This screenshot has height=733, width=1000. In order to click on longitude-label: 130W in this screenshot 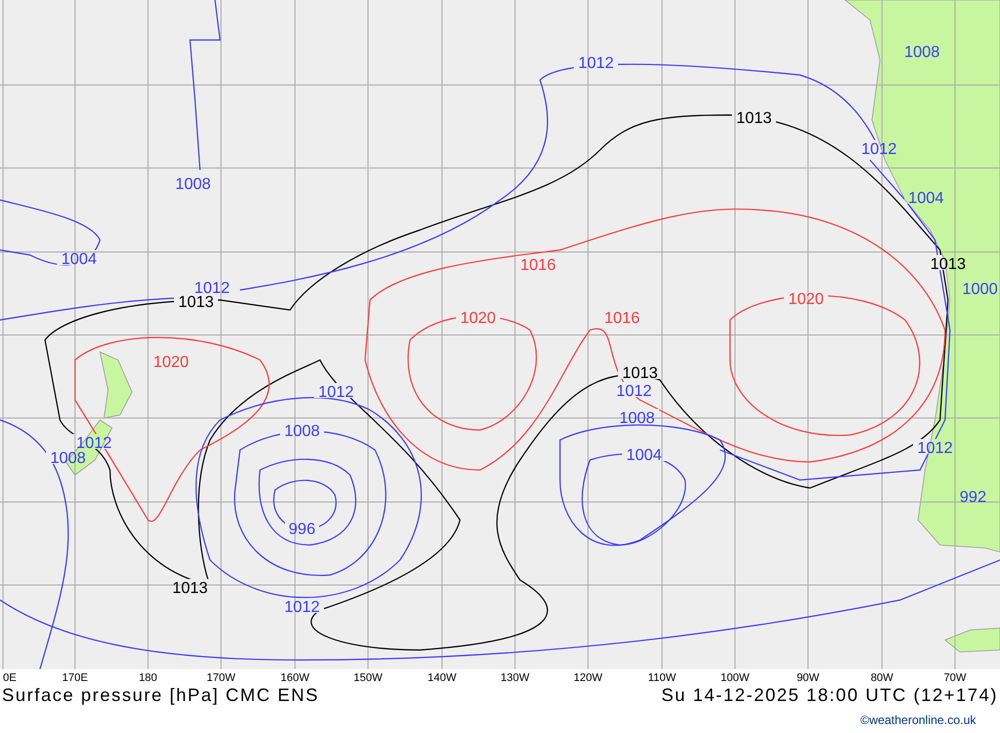, I will do `click(515, 678)`.